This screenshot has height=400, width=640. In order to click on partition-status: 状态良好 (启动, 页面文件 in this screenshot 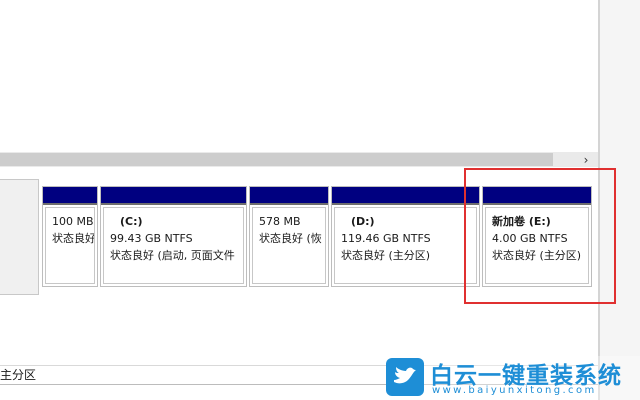, I will do `click(172, 255)`.